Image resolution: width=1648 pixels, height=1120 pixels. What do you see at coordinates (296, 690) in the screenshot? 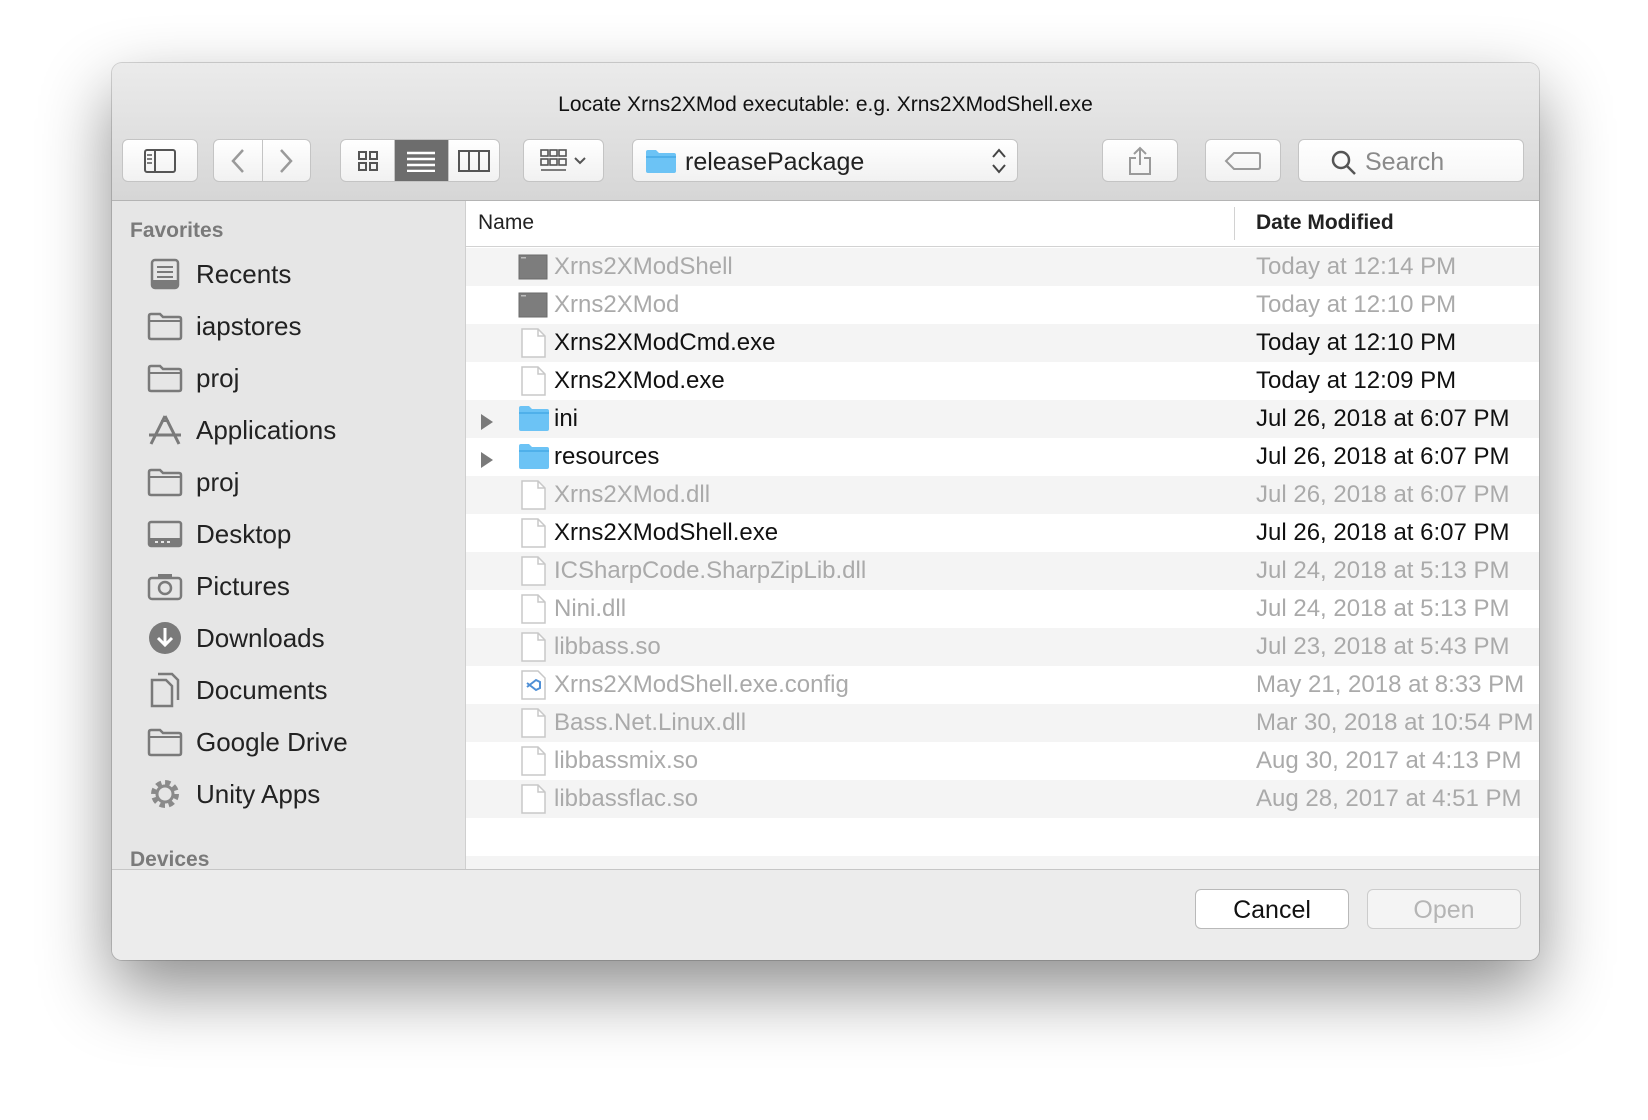
I see `sidebar-item-documents: Documents` at bounding box center [296, 690].